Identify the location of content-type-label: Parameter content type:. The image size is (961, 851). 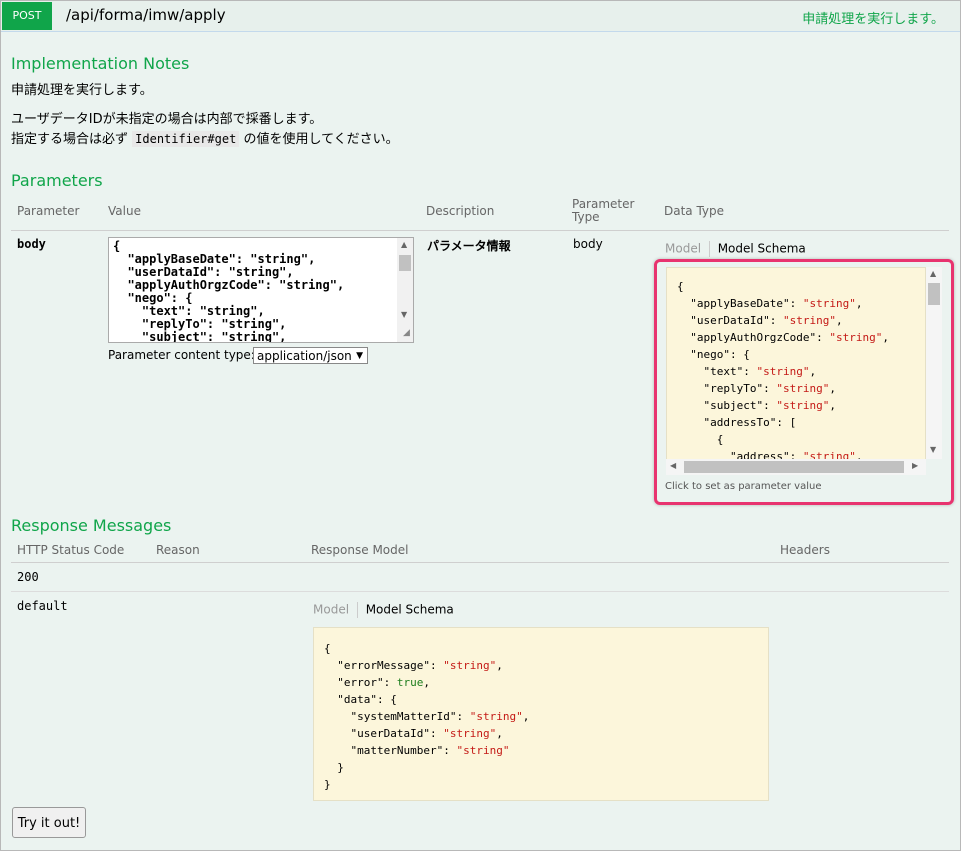
(181, 355).